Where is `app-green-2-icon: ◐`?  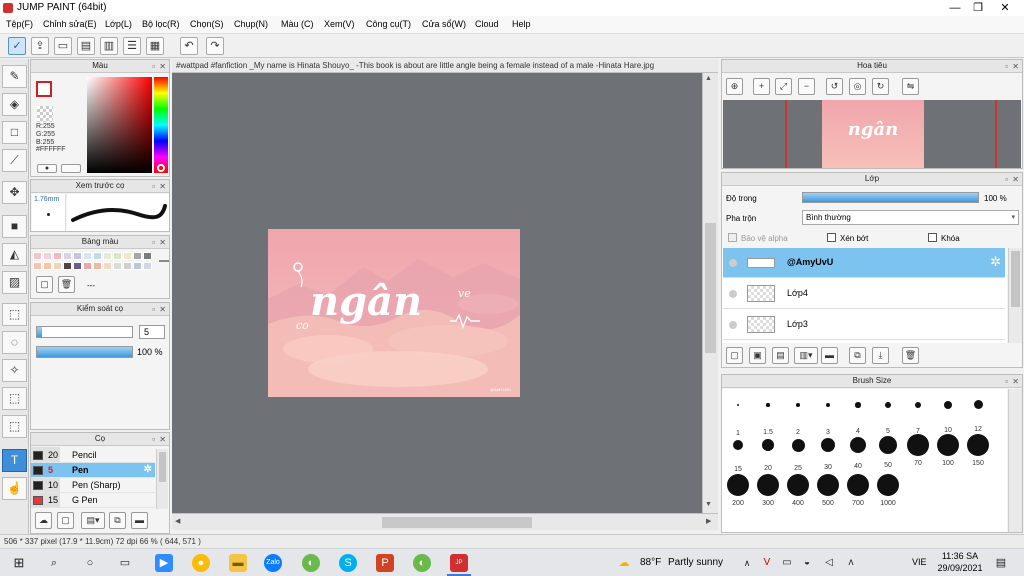
app-green-2-icon: ◐ is located at coordinates (422, 563).